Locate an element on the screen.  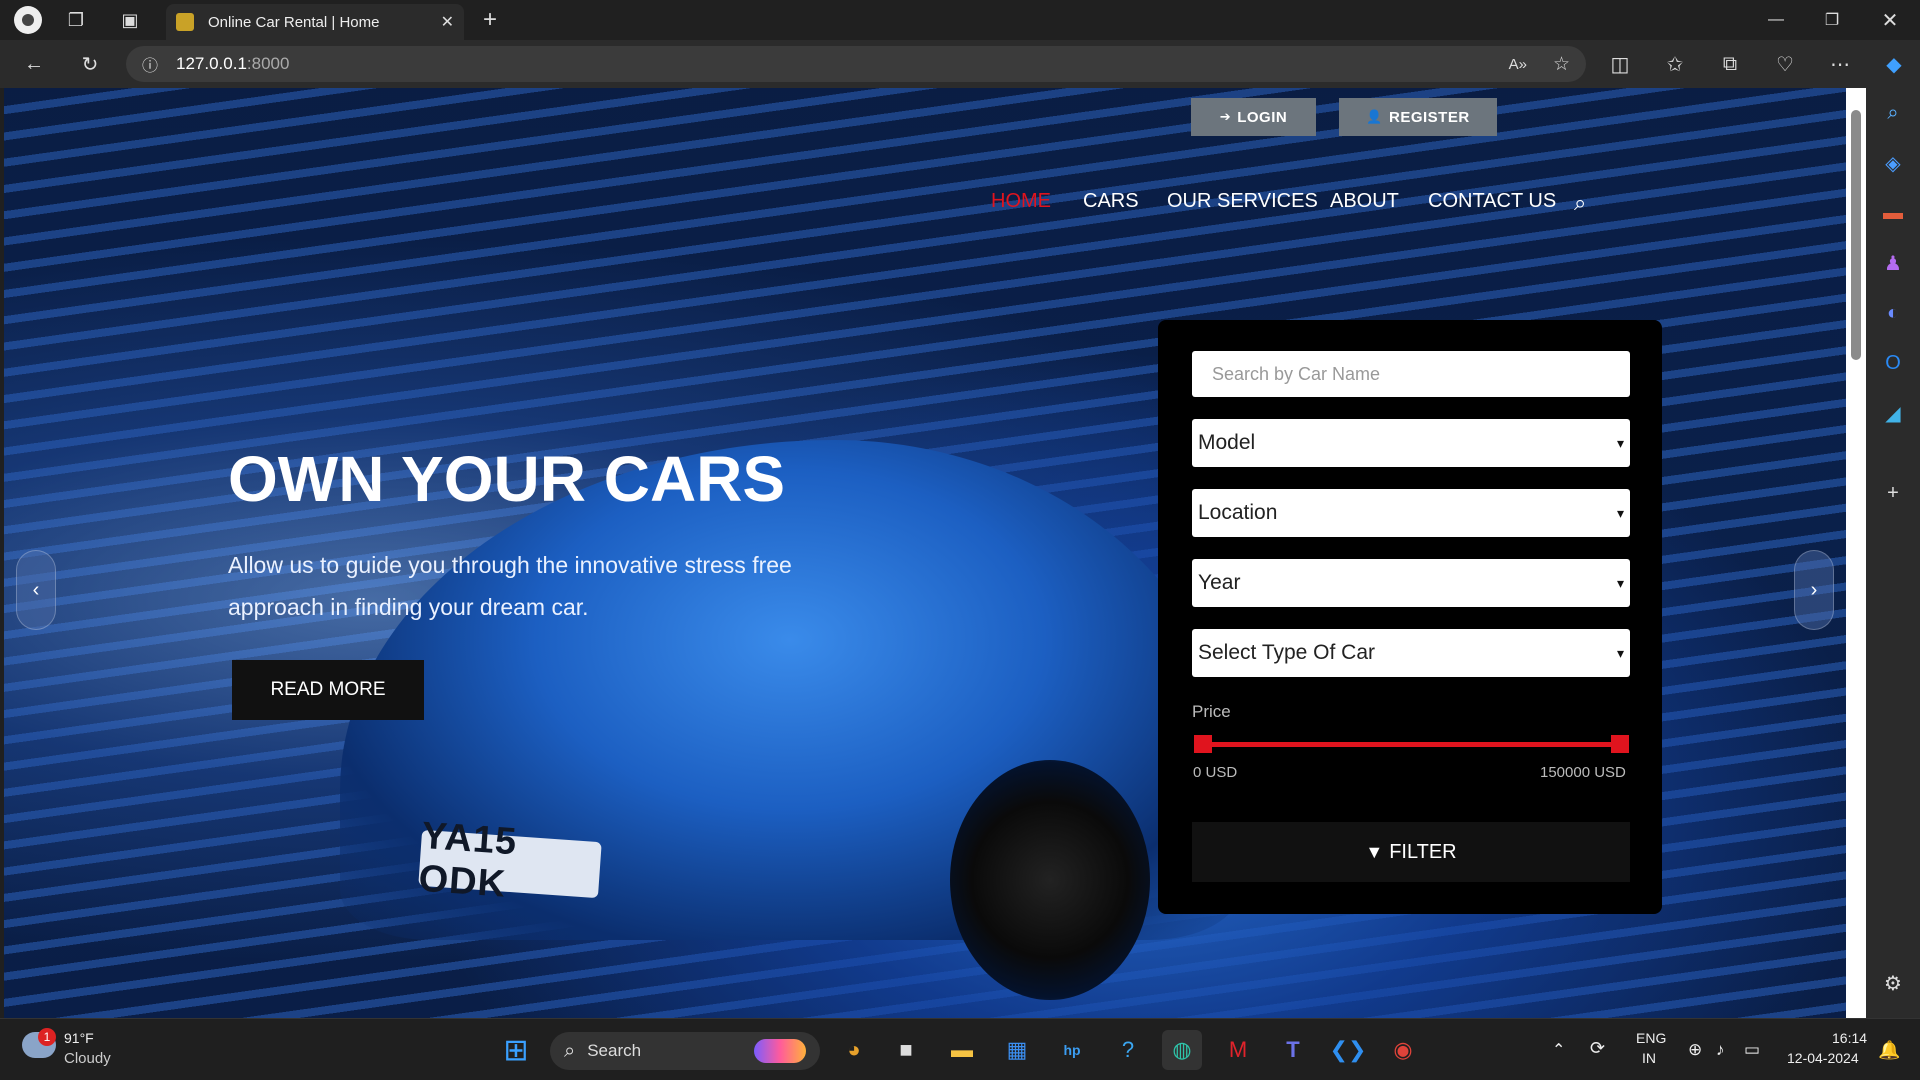
model-select: Model ▾ is located at coordinates (1411, 443).